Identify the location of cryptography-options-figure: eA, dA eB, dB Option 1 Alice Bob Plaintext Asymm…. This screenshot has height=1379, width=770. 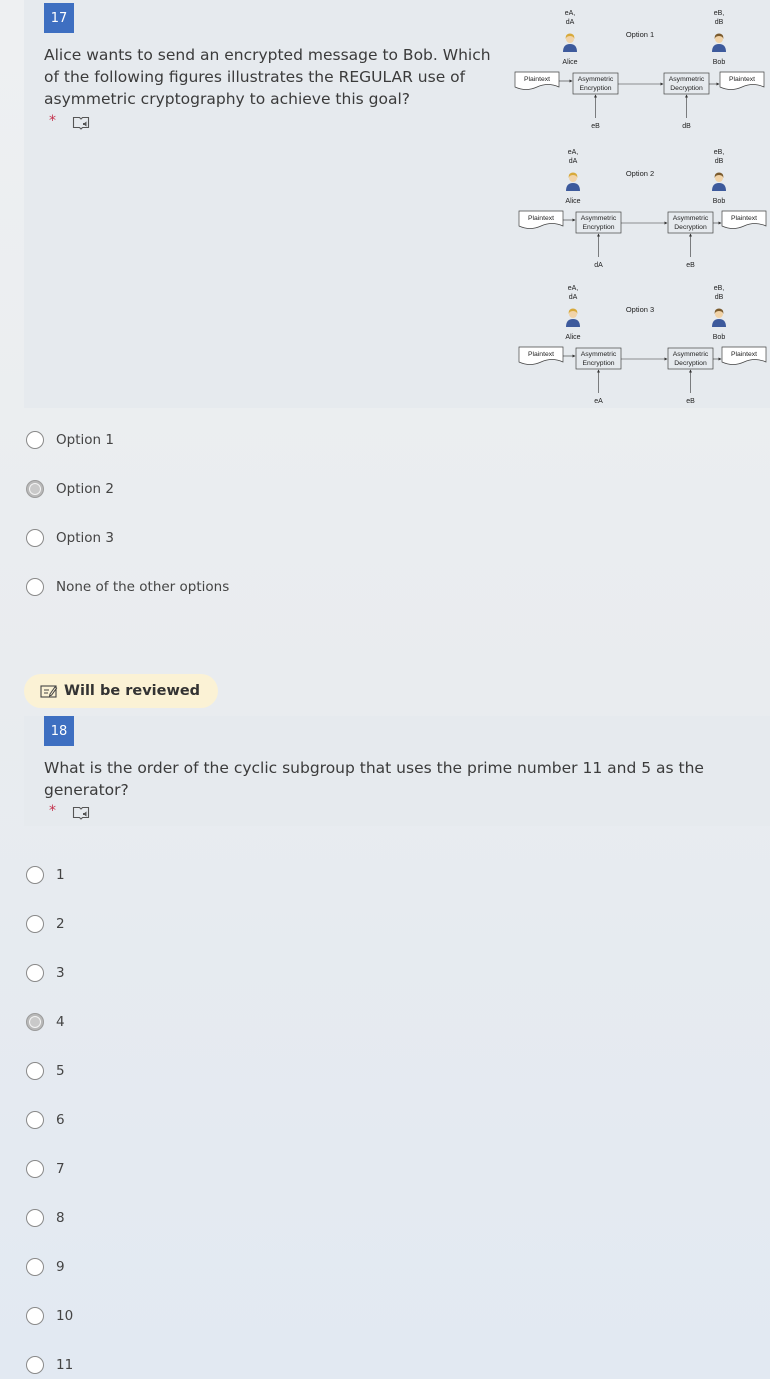
(640, 207).